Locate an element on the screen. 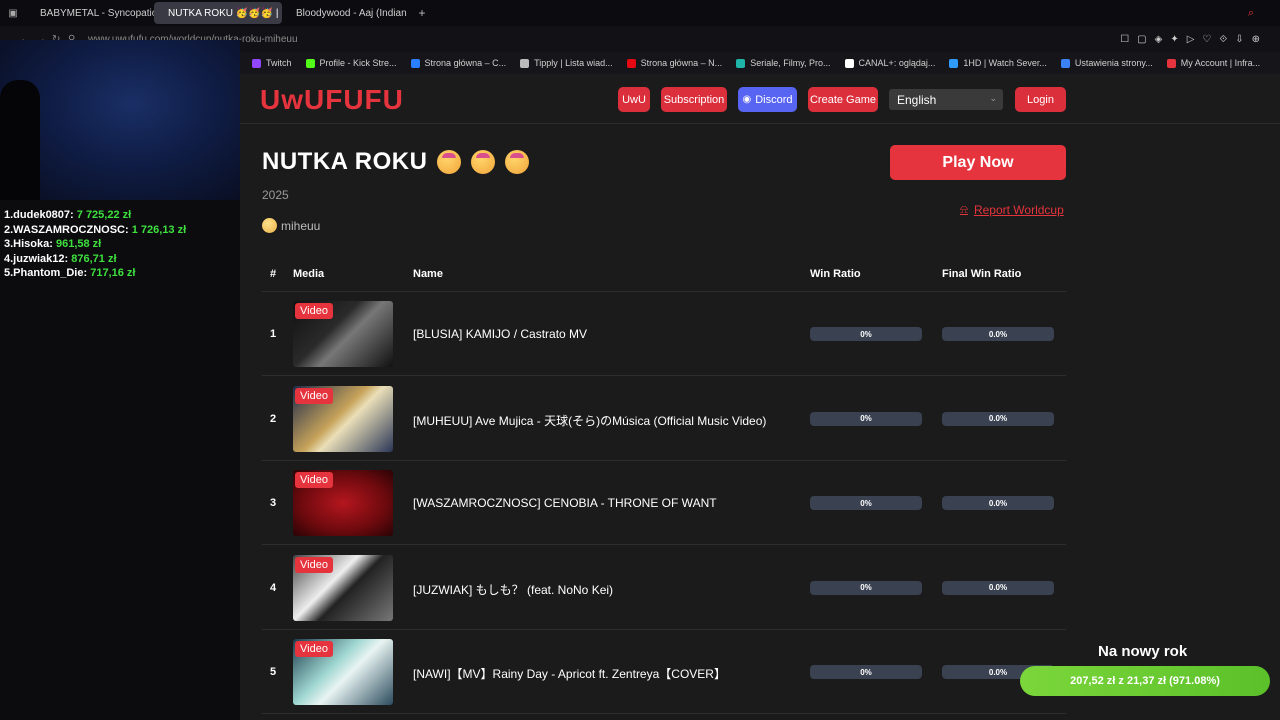 This screenshot has height=720, width=1280. column-final-win-ratio: Final Win Ratio is located at coordinates (982, 274).